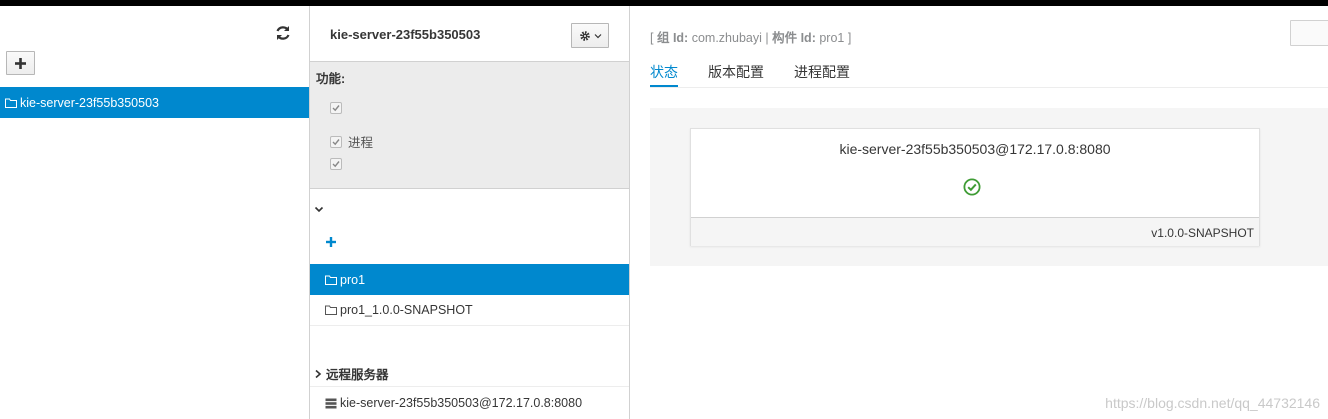 This screenshot has height=419, width=1328. I want to click on breadcrumb-close: ], so click(849, 38).